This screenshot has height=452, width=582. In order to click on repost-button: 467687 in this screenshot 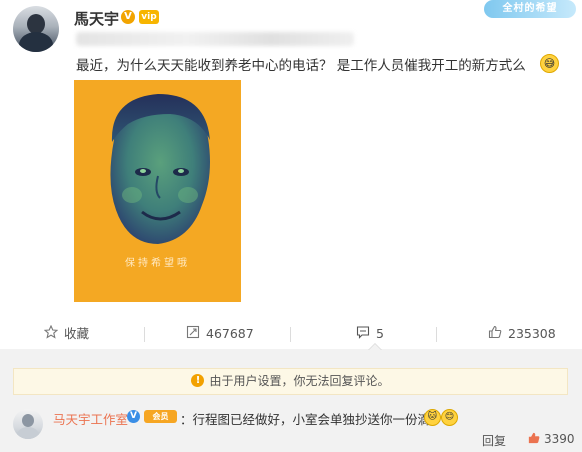, I will do `click(220, 334)`.